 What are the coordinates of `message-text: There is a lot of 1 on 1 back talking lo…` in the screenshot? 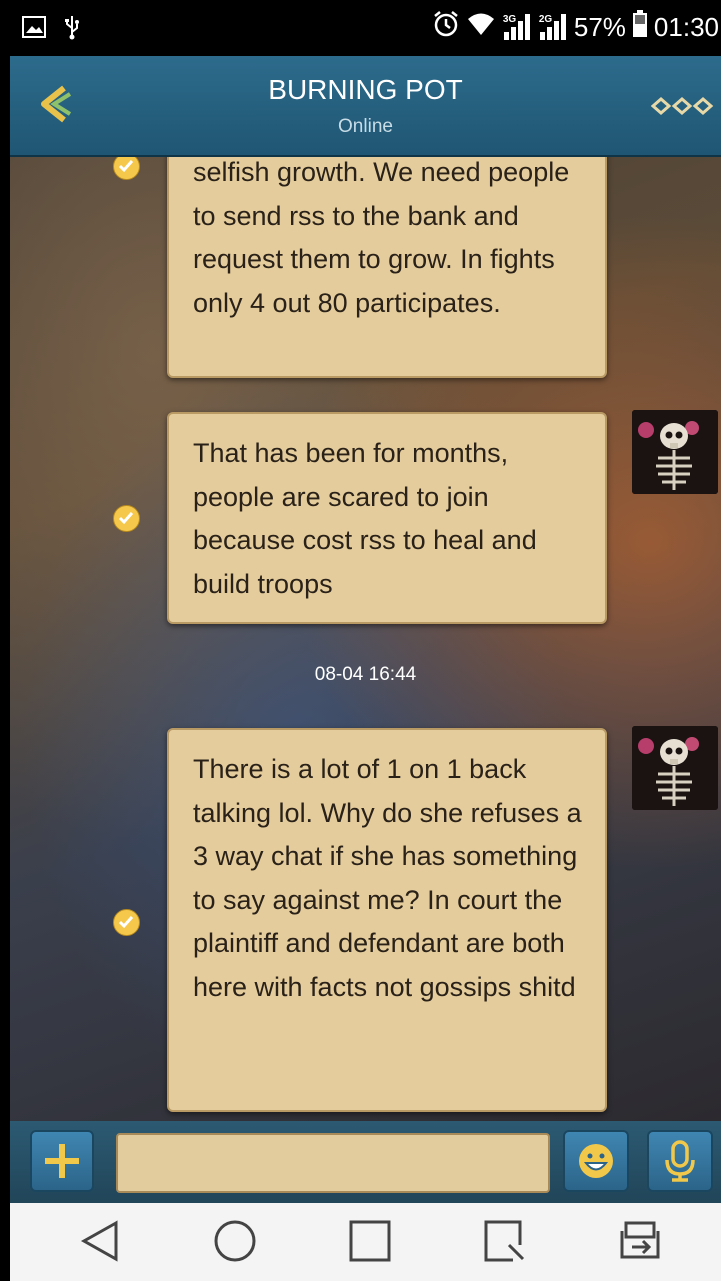 It's located at (387, 878).